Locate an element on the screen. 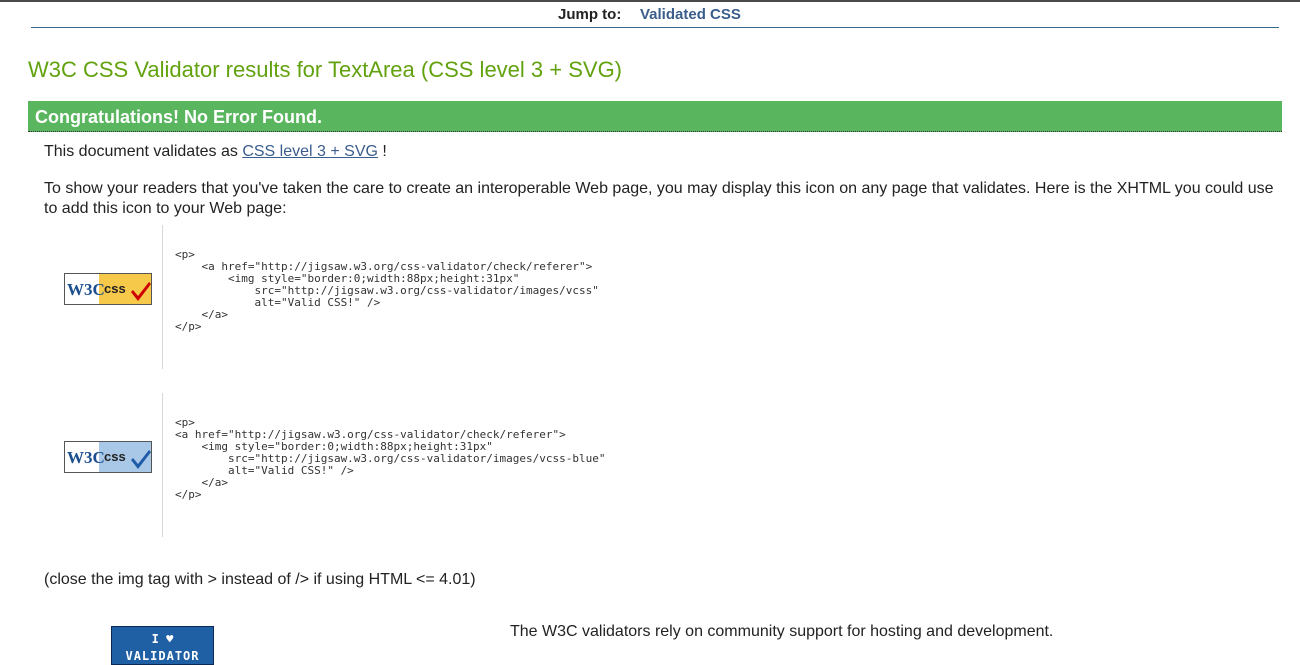  i-love-validator-button: I ♥ VALIDATOR is located at coordinates (162, 645).